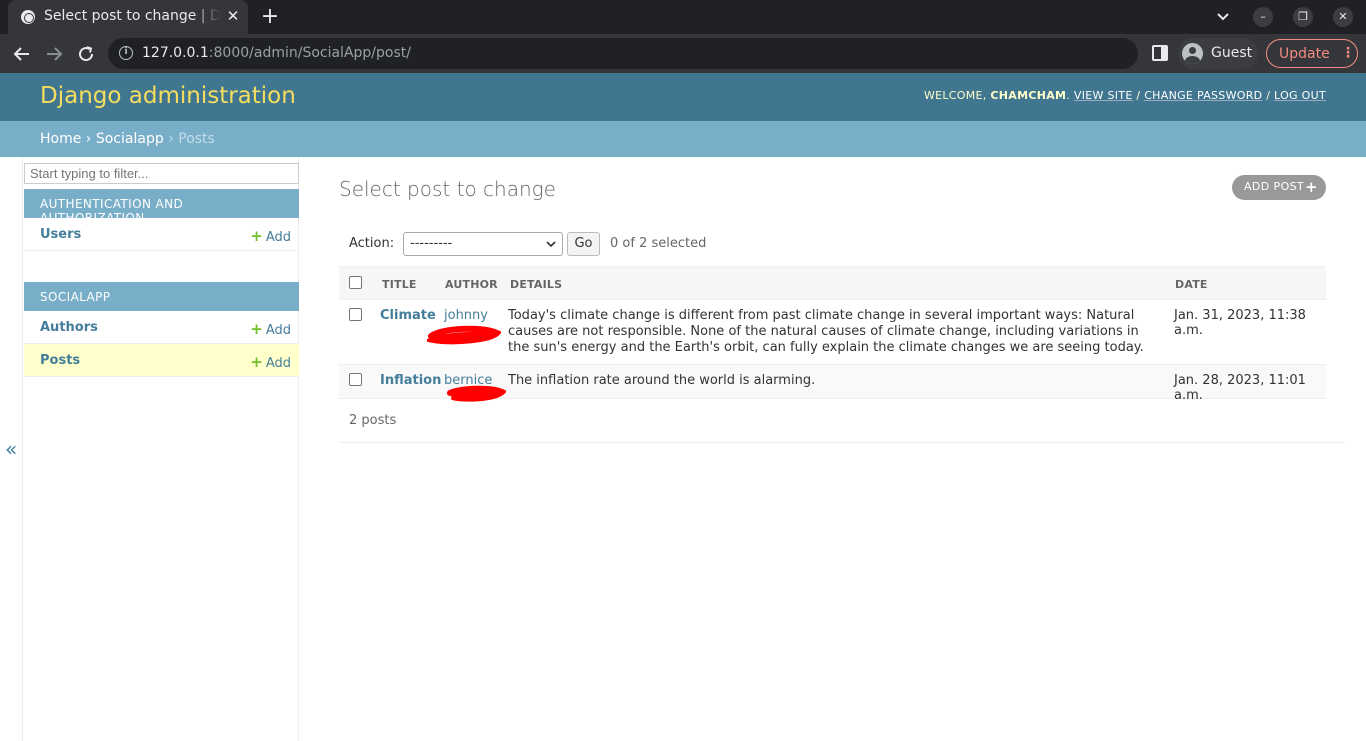 The width and height of the screenshot is (1366, 741). What do you see at coordinates (464, 335) in the screenshot?
I see `red-scribble-annotation` at bounding box center [464, 335].